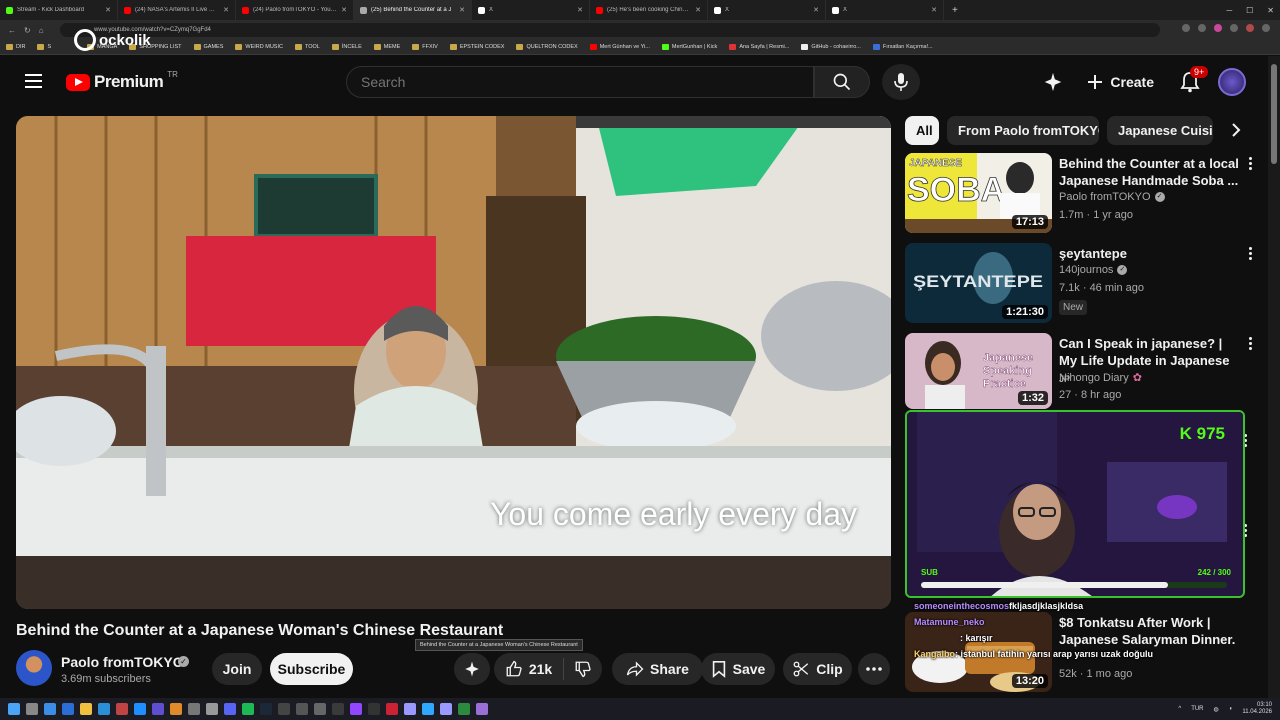  I want to click on url-field: www.youtube.com/watch?v=CZymq7GgFd4, so click(610, 30).